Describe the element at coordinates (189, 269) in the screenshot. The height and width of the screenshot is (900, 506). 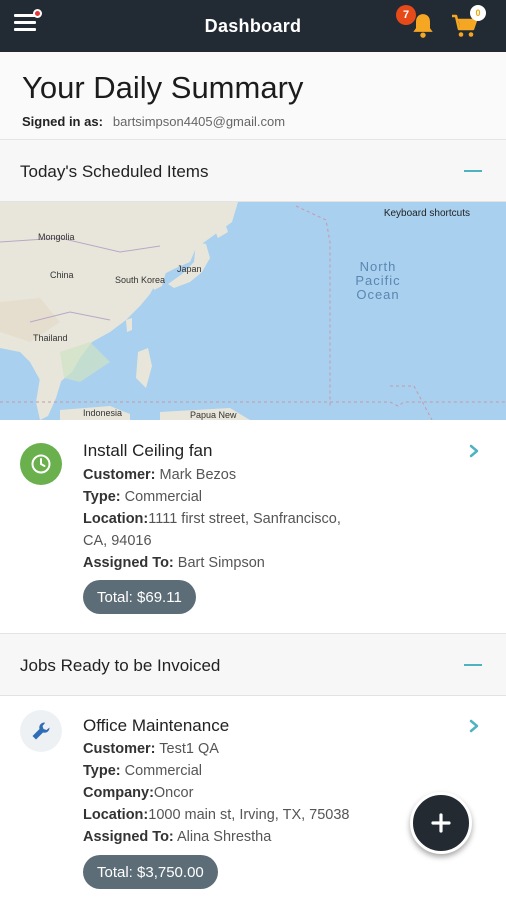
I see `map-label-japan: Japan` at that location.